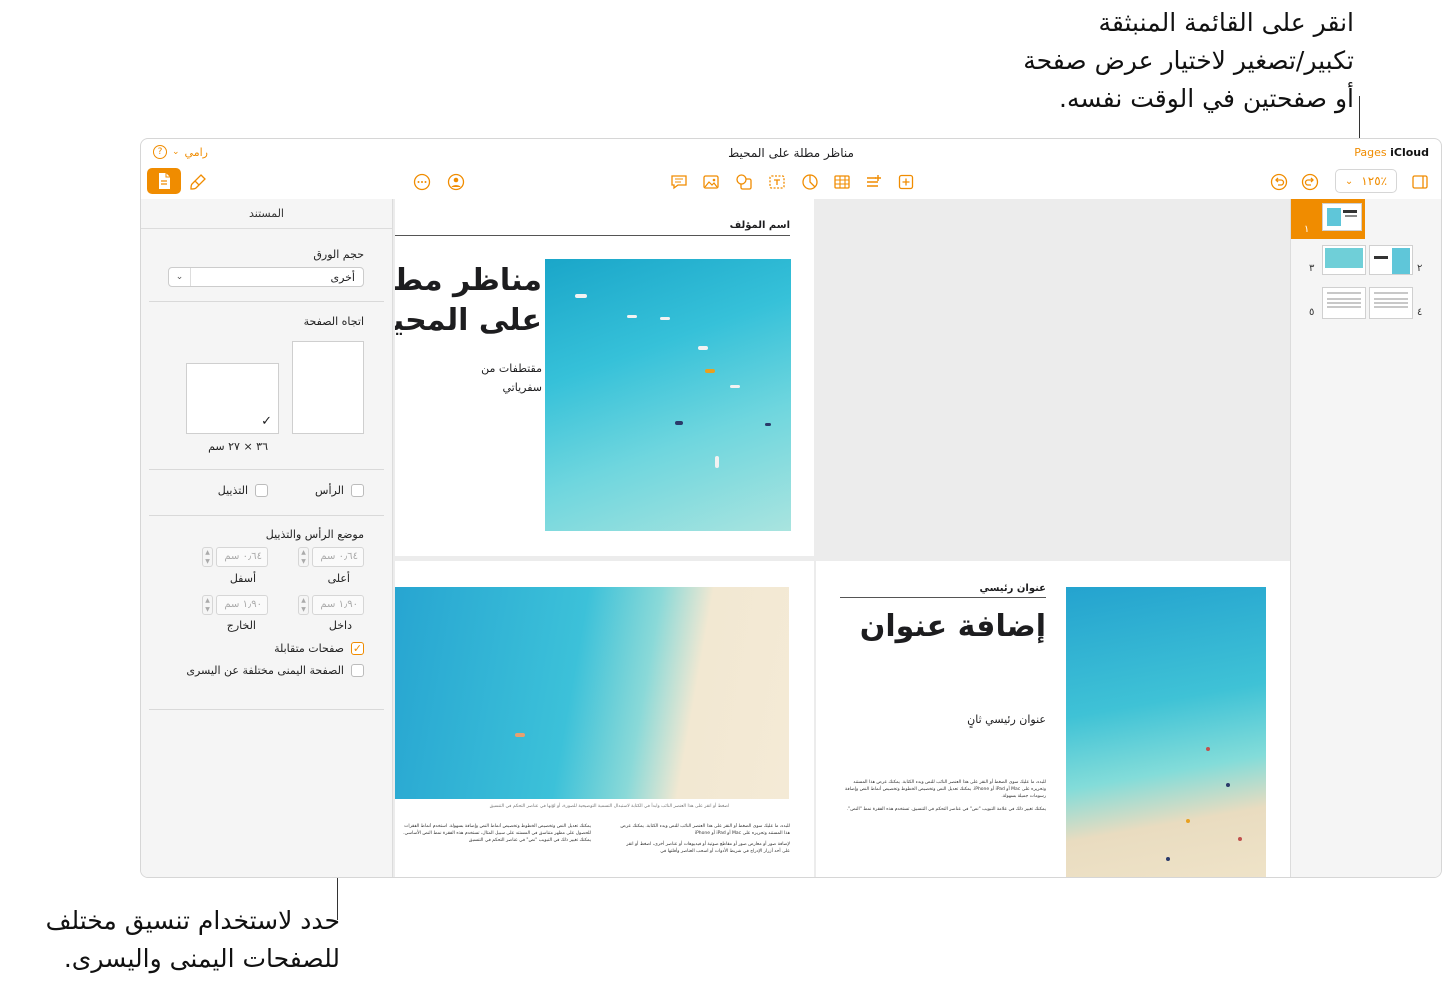  I want to click on beach-photo, so click(1166, 732).